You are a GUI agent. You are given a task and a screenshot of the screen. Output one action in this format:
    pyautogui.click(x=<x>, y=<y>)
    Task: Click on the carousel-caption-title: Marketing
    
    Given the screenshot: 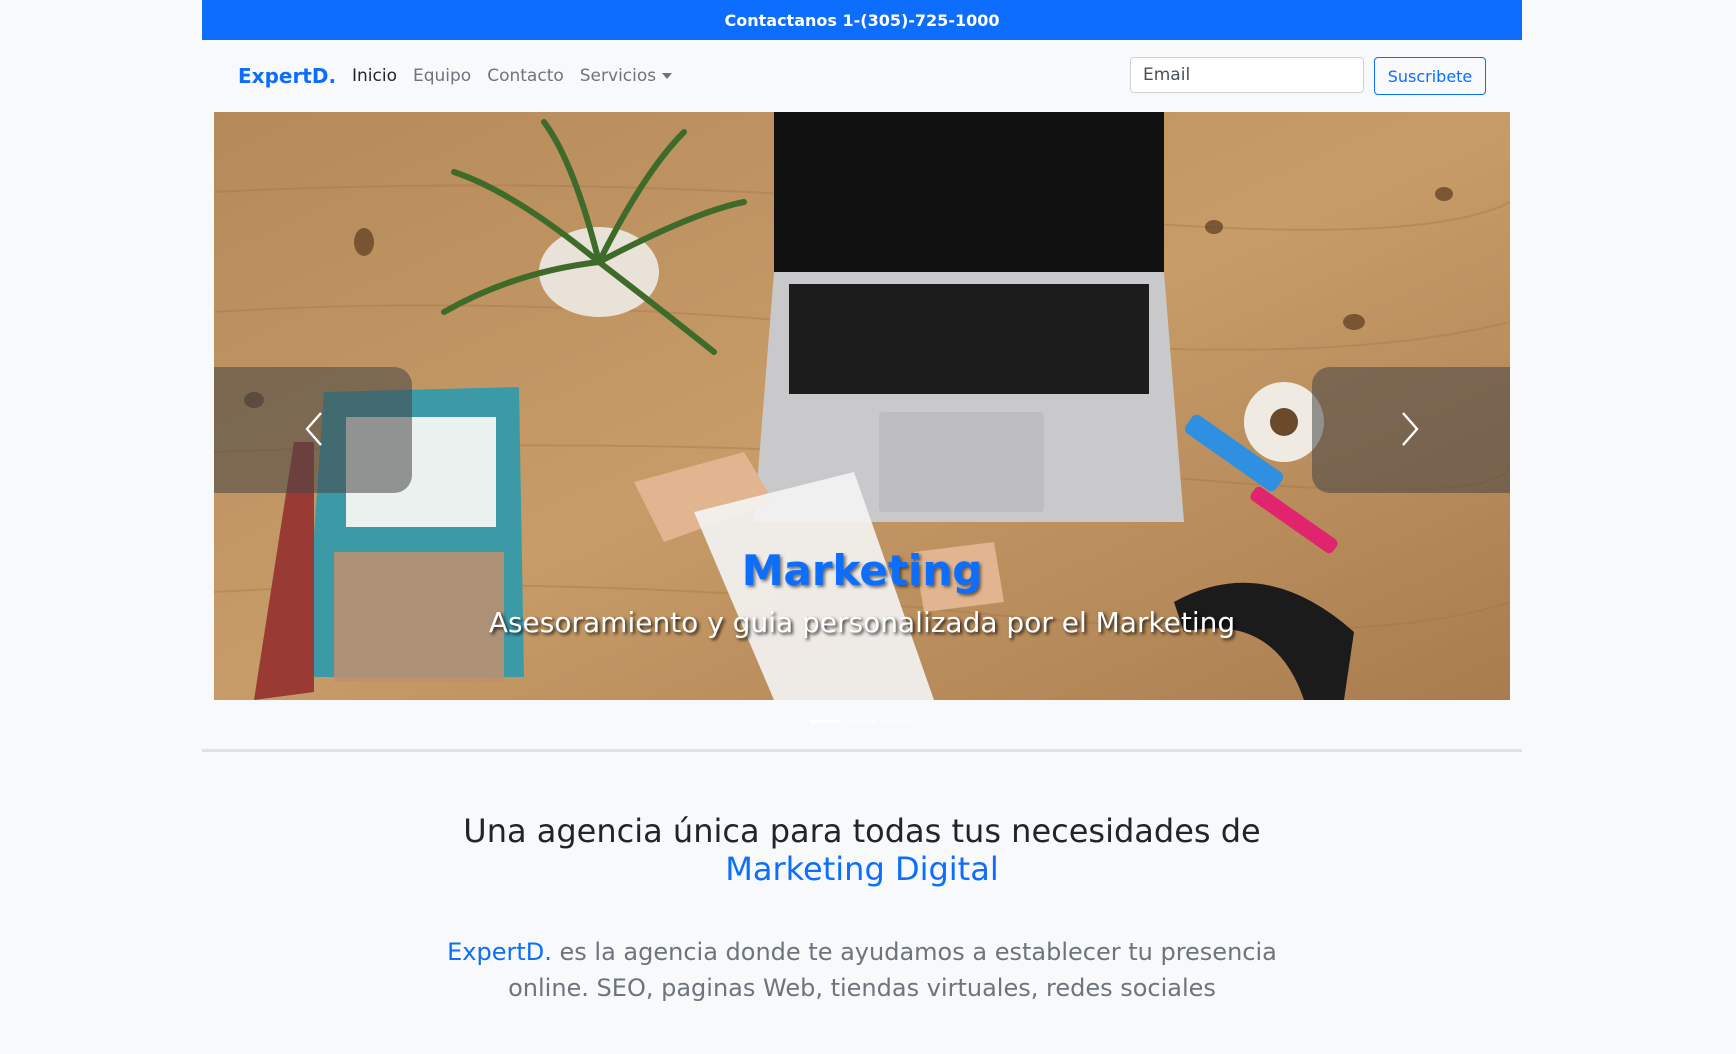 What is the action you would take?
    pyautogui.click(x=862, y=570)
    